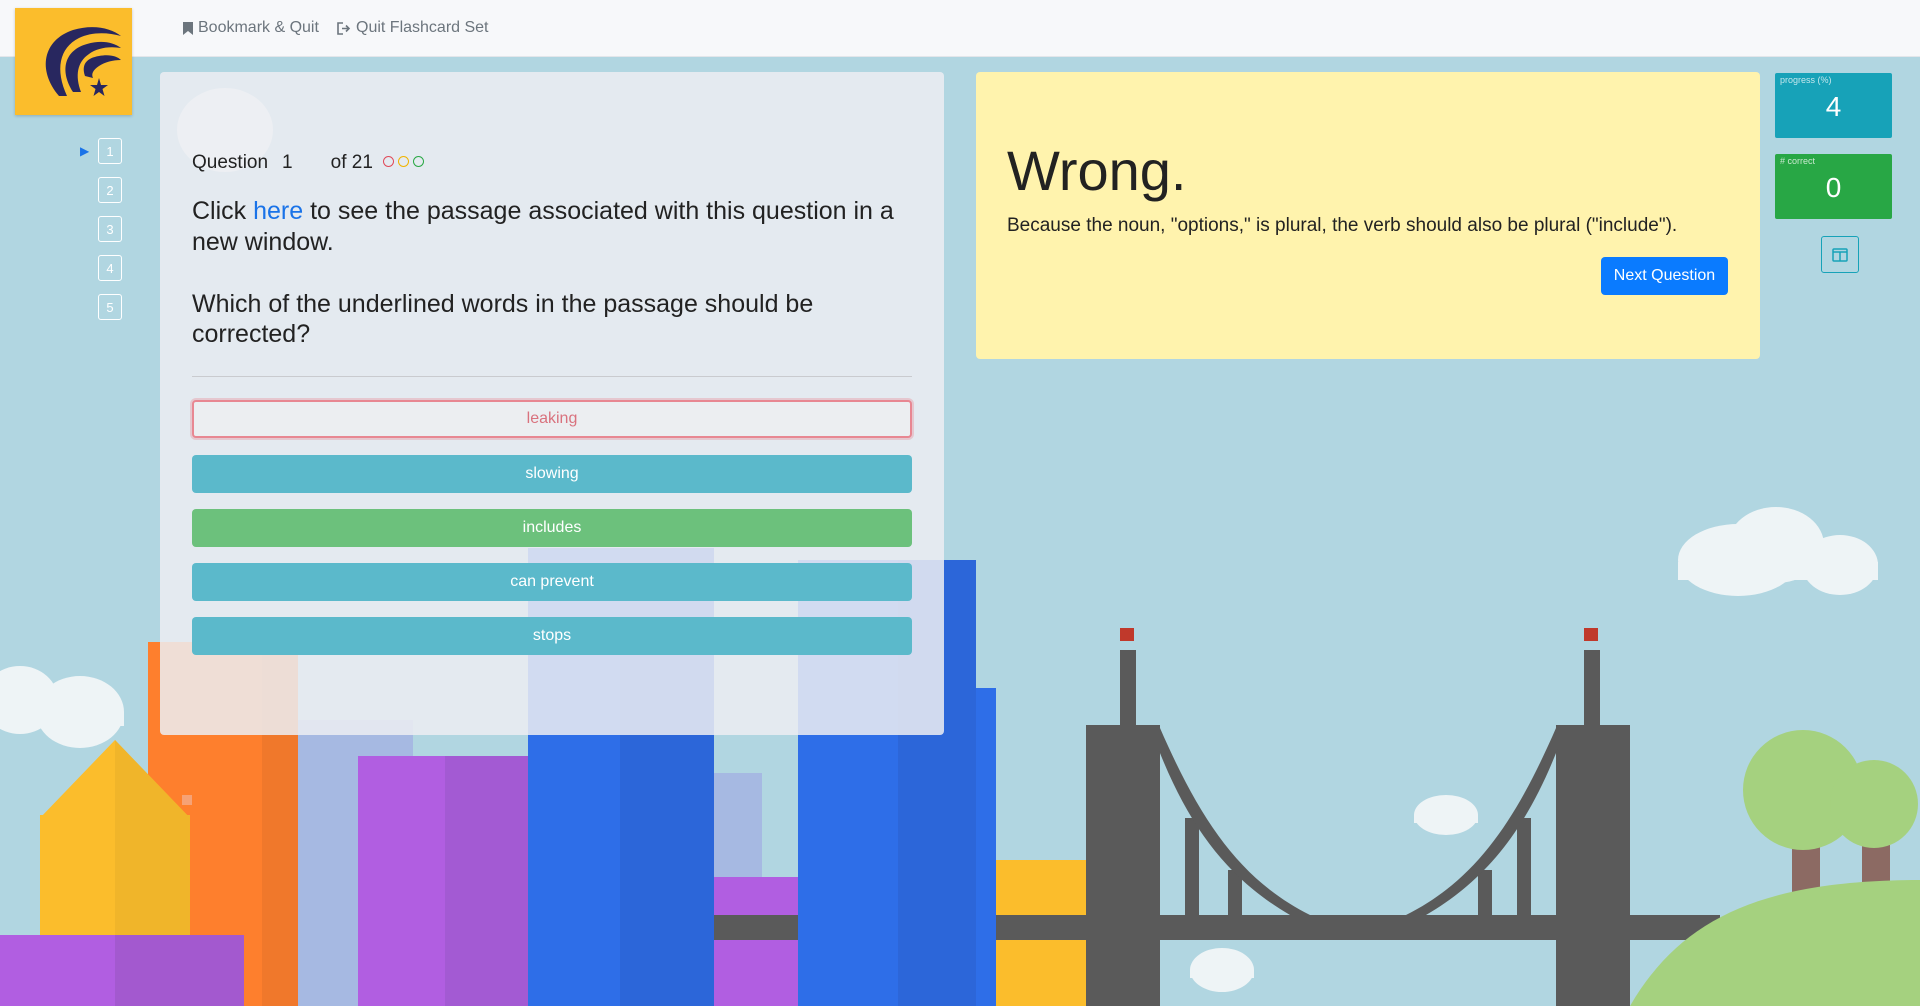 This screenshot has height=1006, width=1920. Describe the element at coordinates (308, 163) in the screenshot. I see `question-header: Question 1 of 21` at that location.